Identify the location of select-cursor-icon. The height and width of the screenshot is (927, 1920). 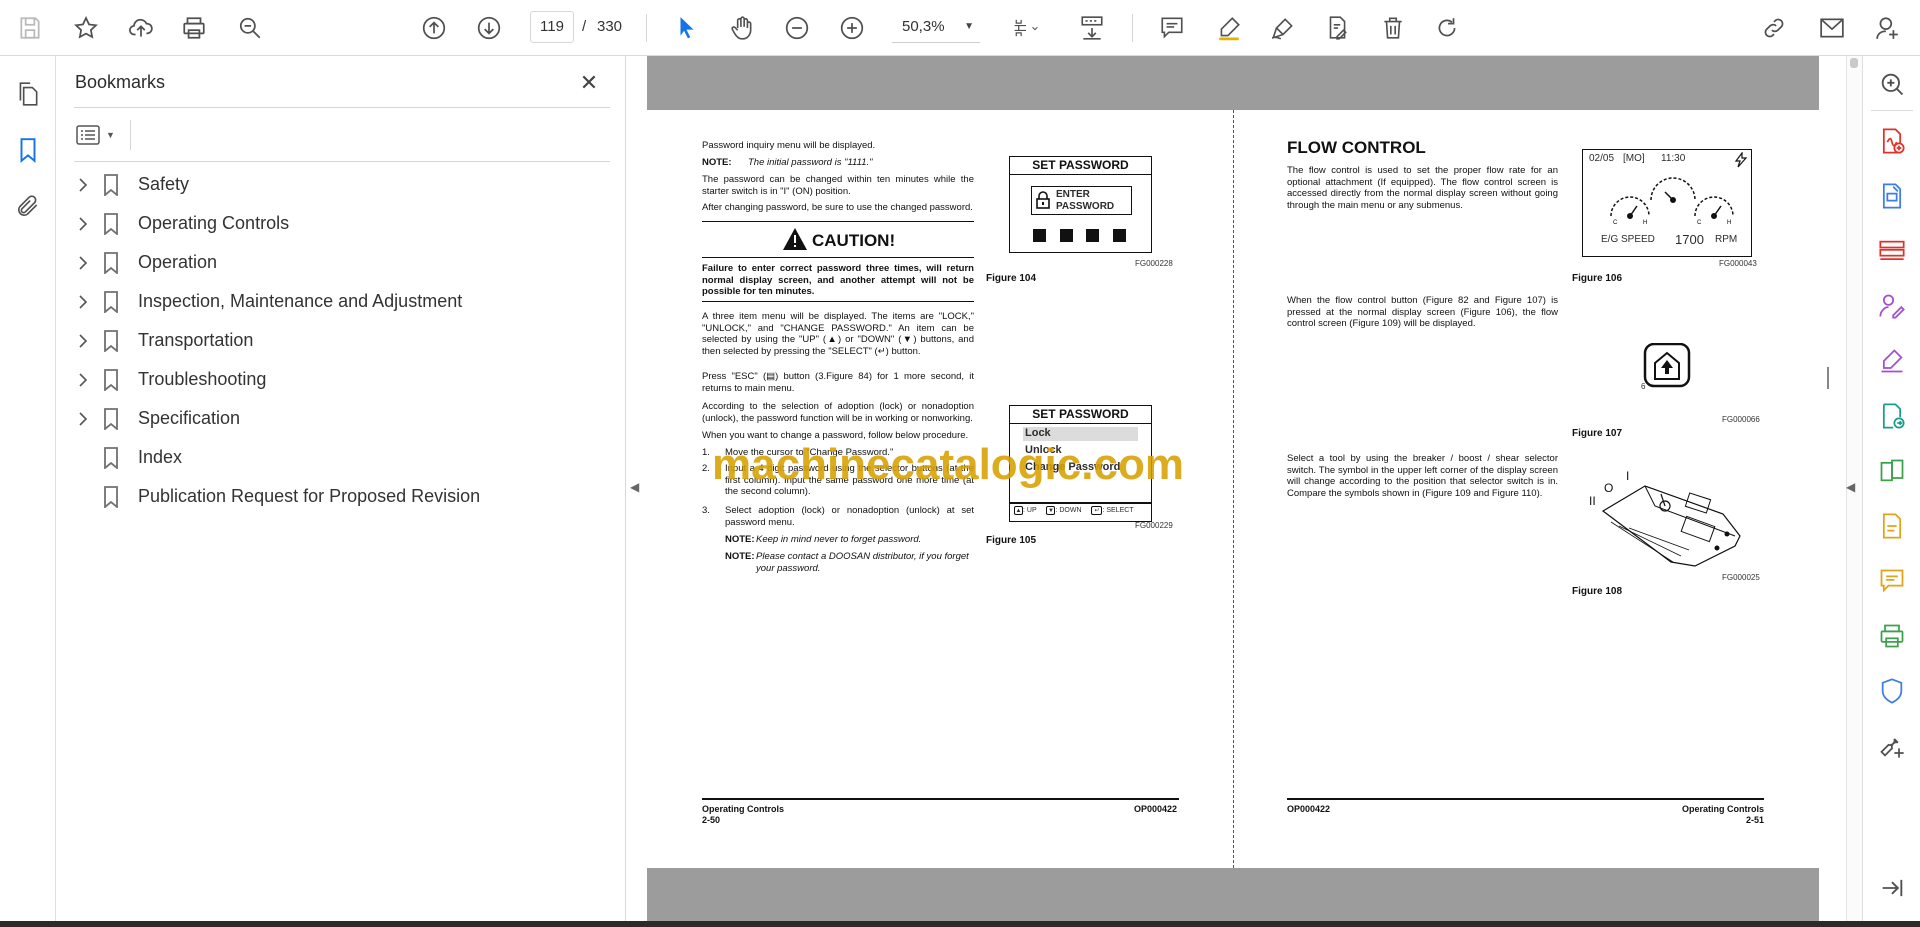
(687, 28).